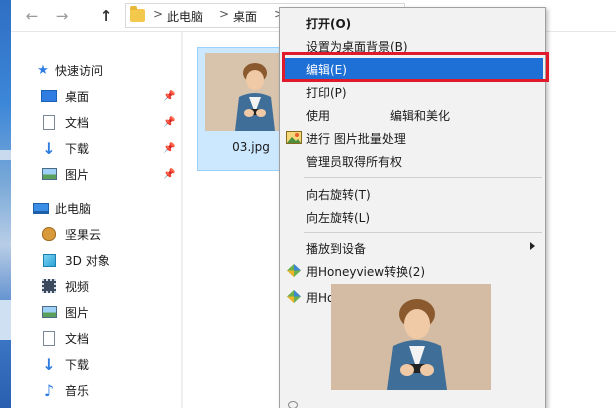  I want to click on sidebar-item-nutstore: 坚果云, so click(97, 234).